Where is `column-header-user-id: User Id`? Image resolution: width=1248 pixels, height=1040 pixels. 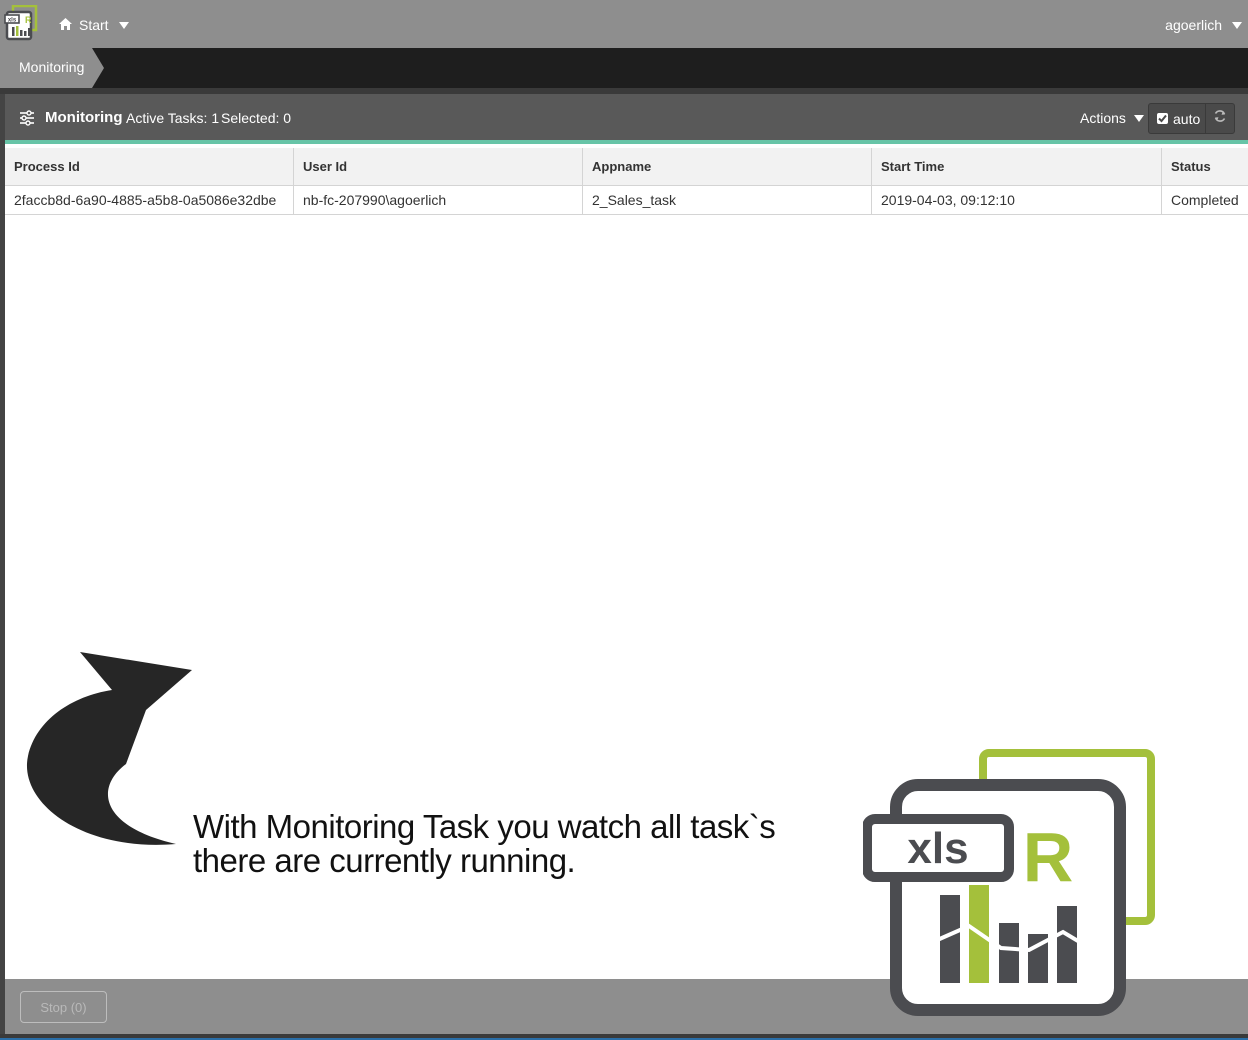
column-header-user-id: User Id is located at coordinates (438, 166).